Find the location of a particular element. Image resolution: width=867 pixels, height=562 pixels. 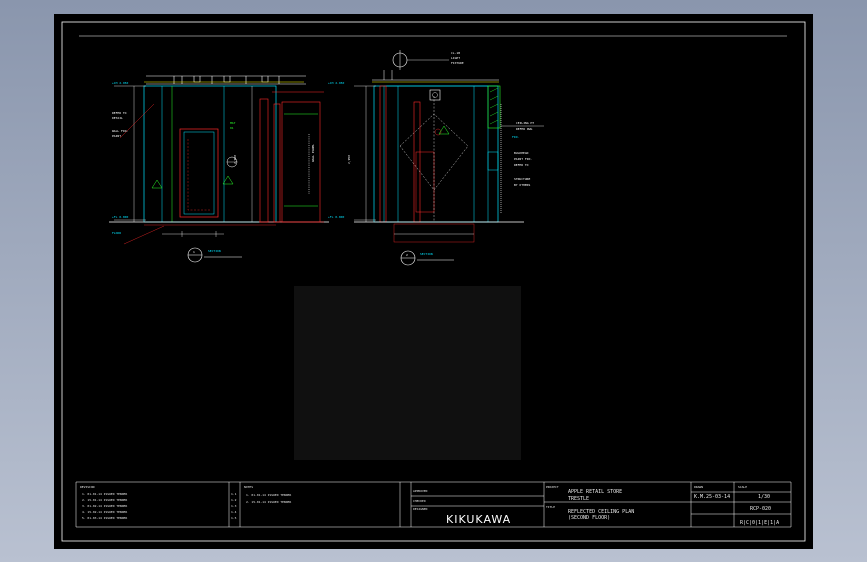

approval-3: DESIGNED is located at coordinates (420, 509).